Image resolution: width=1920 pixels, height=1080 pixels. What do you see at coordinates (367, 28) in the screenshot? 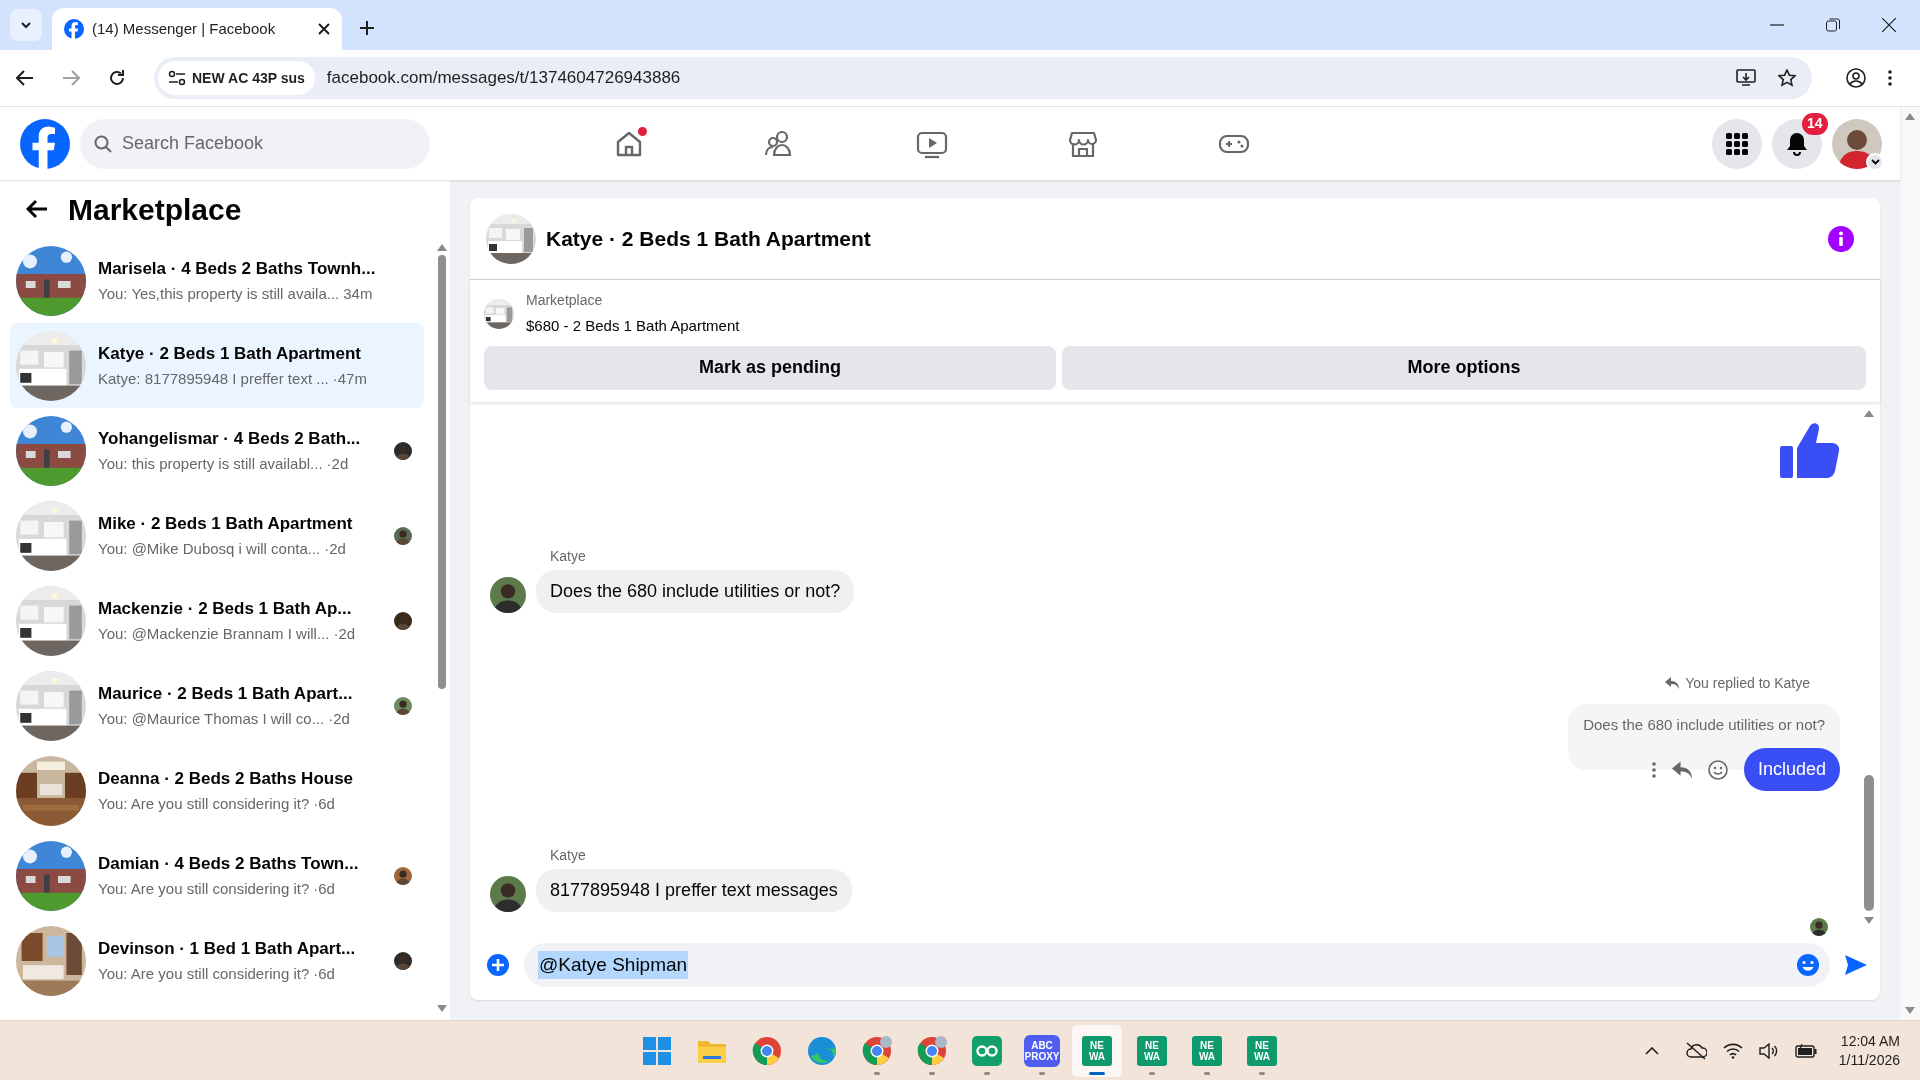
I see `new-tab-icon` at bounding box center [367, 28].